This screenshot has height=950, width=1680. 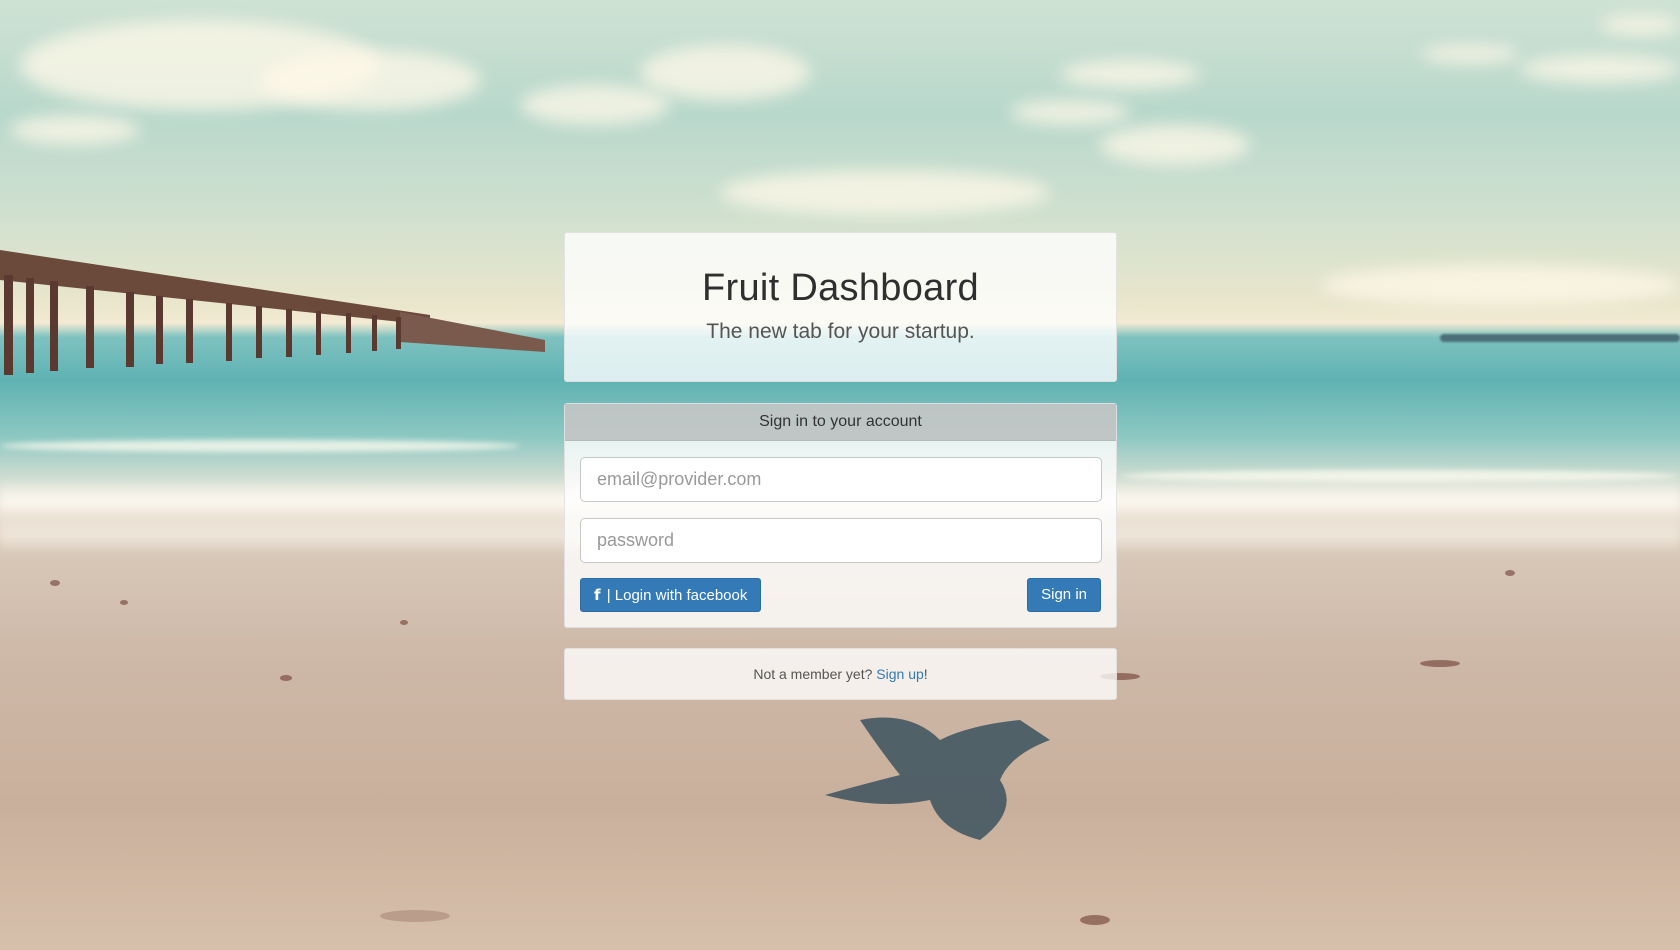 I want to click on facebook-login-button: f | Login with facebook, so click(x=671, y=595).